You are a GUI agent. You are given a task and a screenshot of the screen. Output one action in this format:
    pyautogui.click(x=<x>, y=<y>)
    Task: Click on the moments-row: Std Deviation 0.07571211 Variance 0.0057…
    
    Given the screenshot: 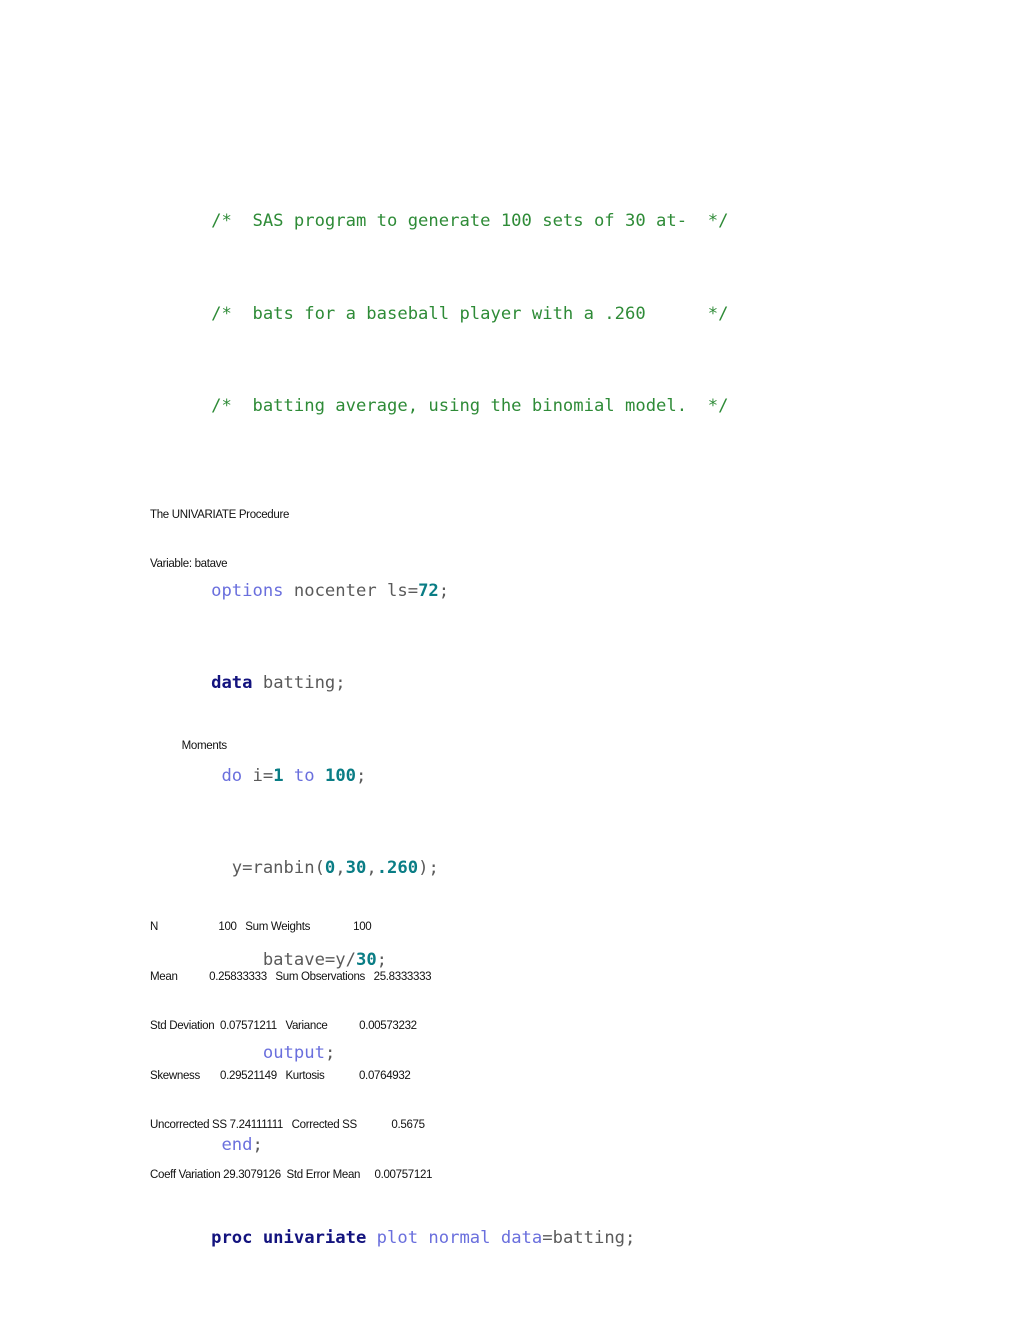 What is the action you would take?
    pyautogui.click(x=283, y=1025)
    